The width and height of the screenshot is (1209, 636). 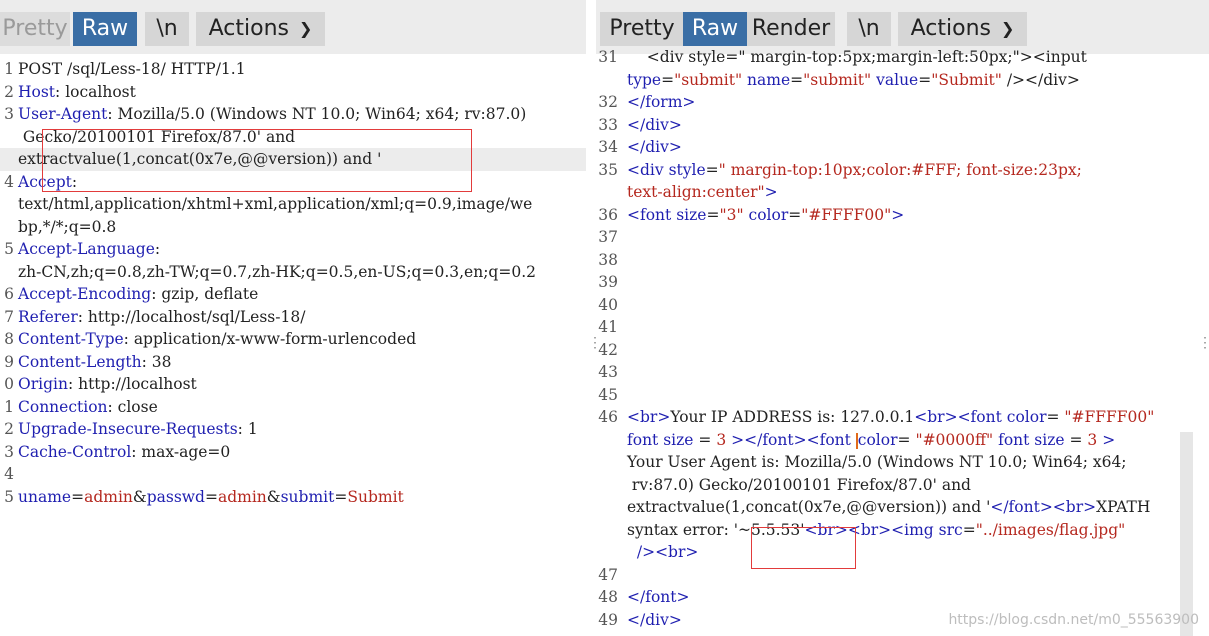 What do you see at coordinates (793, 439) in the screenshot?
I see `code-token: ></font><font` at bounding box center [793, 439].